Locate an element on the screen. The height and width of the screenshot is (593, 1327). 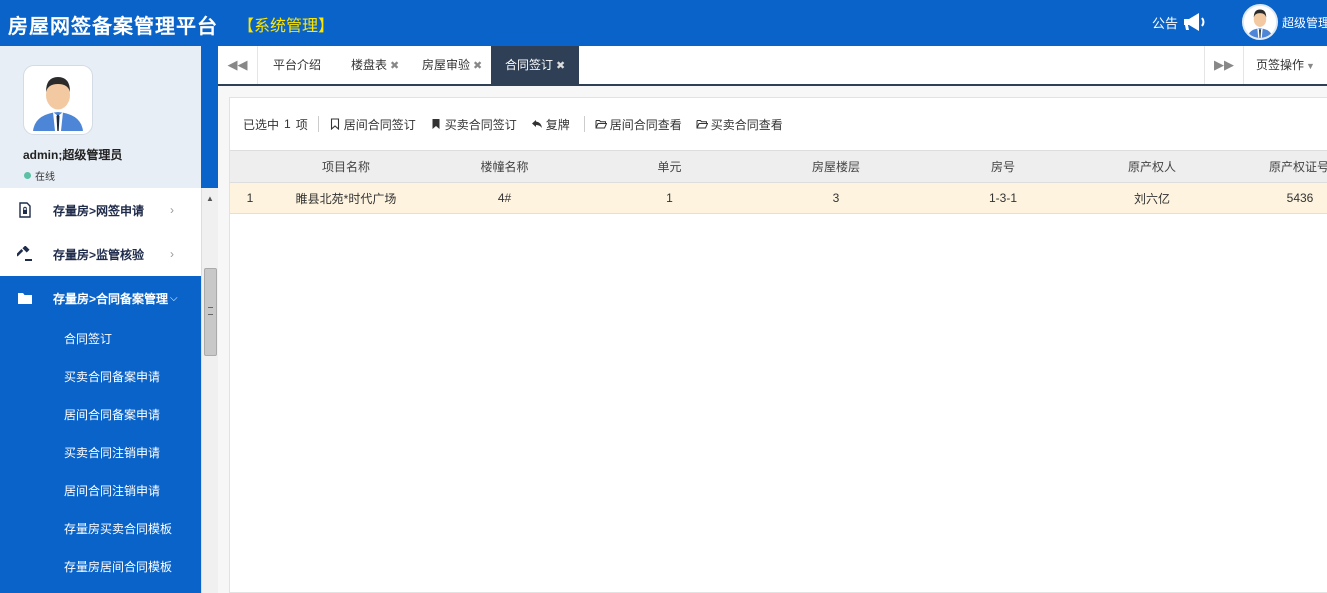
sidebar-item-label: 存量房>网签申请 is located at coordinates (99, 210).